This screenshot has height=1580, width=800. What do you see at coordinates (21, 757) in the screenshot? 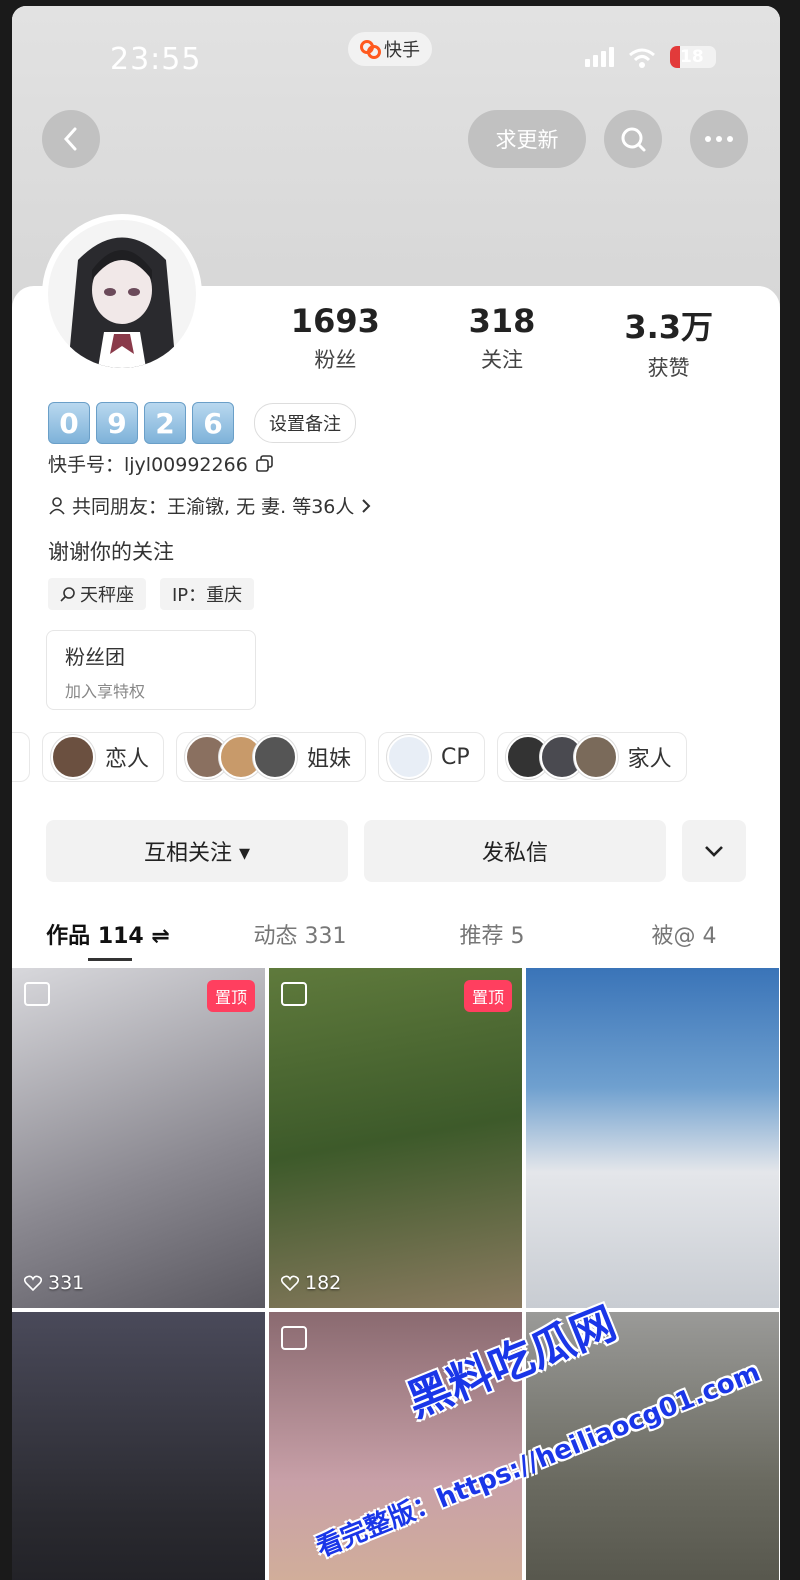
I see `relation-partial` at bounding box center [21, 757].